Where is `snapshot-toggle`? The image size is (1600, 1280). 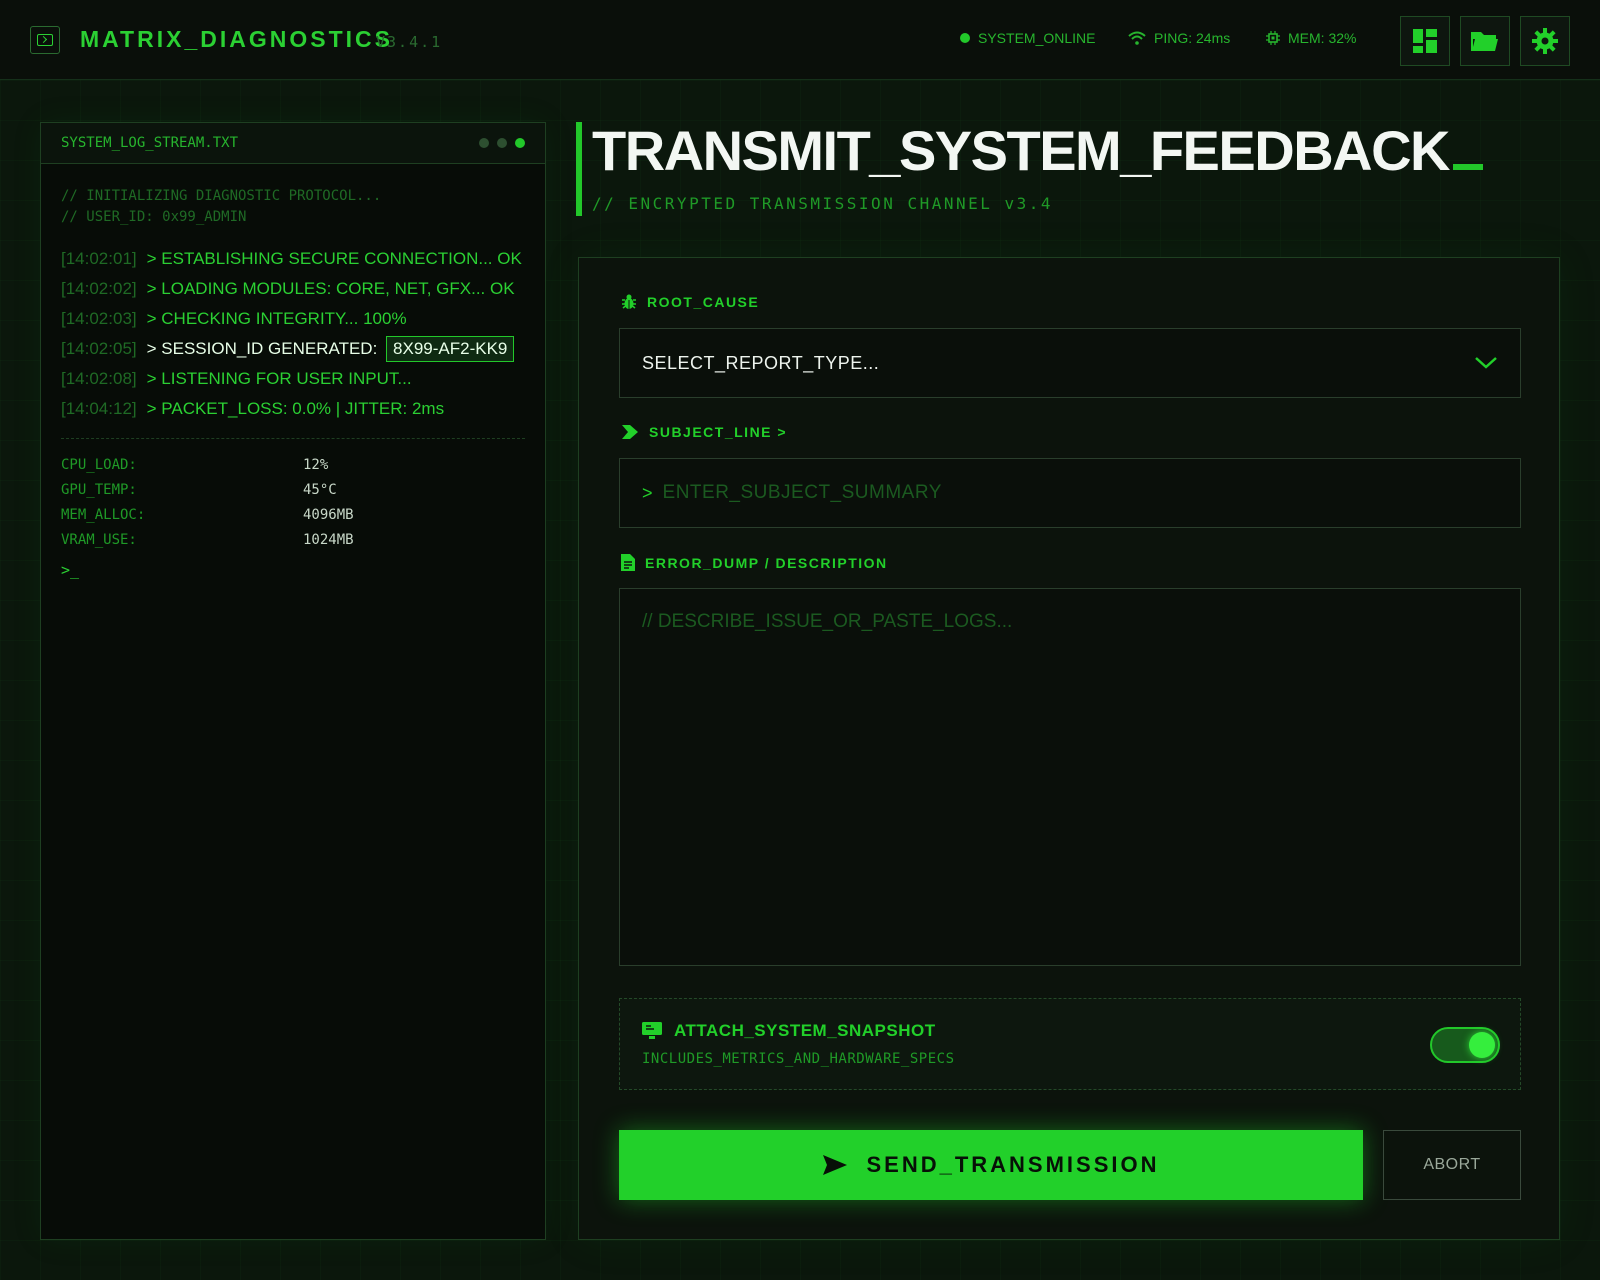 snapshot-toggle is located at coordinates (1465, 1045).